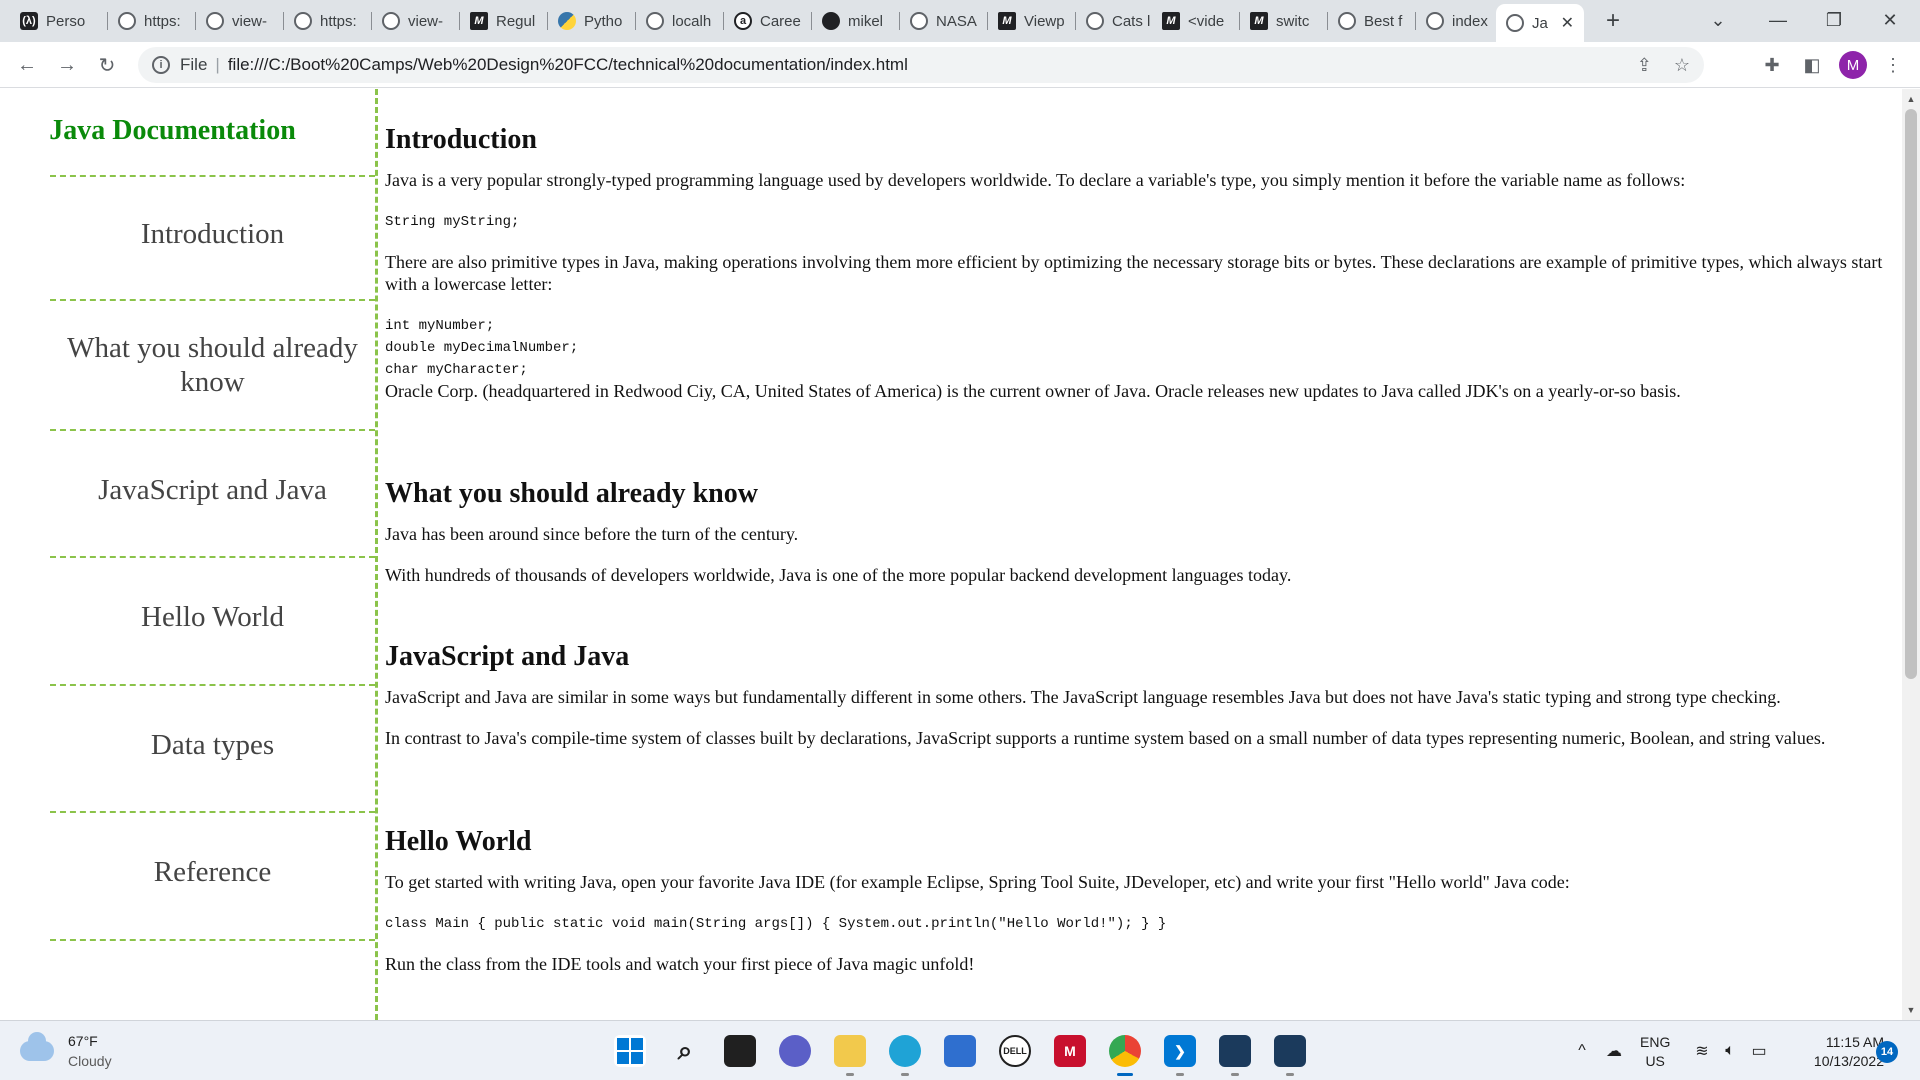  I want to click on tab-label: Ja, so click(1540, 23).